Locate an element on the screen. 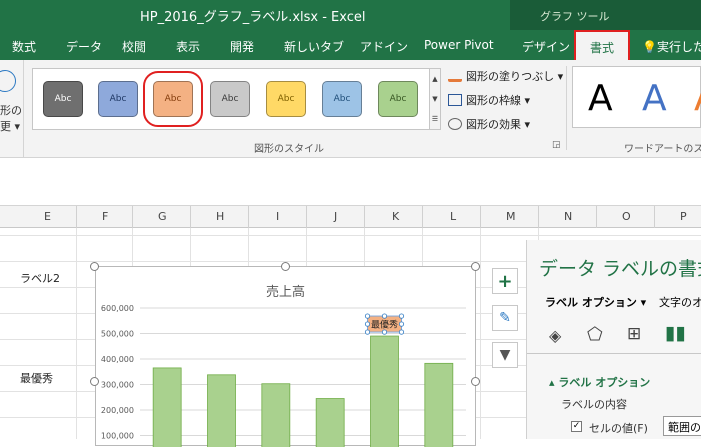 The image size is (701, 447). resize-handle-tc is located at coordinates (285, 266).